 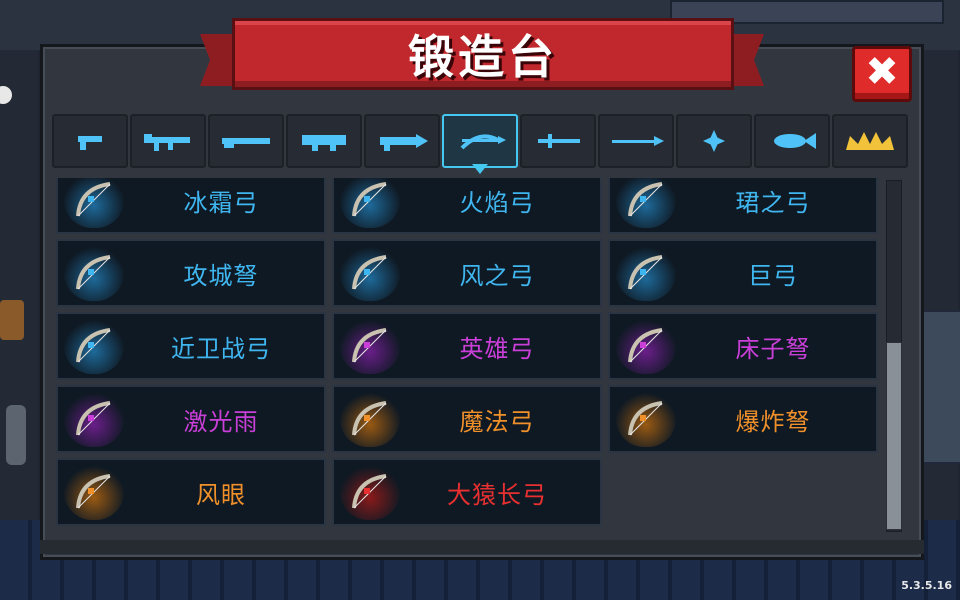 I want to click on background-character, so click(x=12, y=320).